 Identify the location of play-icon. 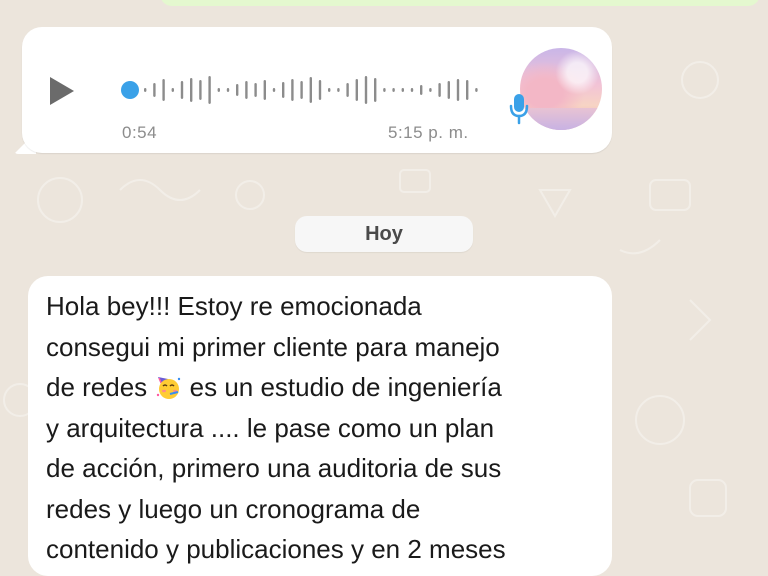
(61, 91).